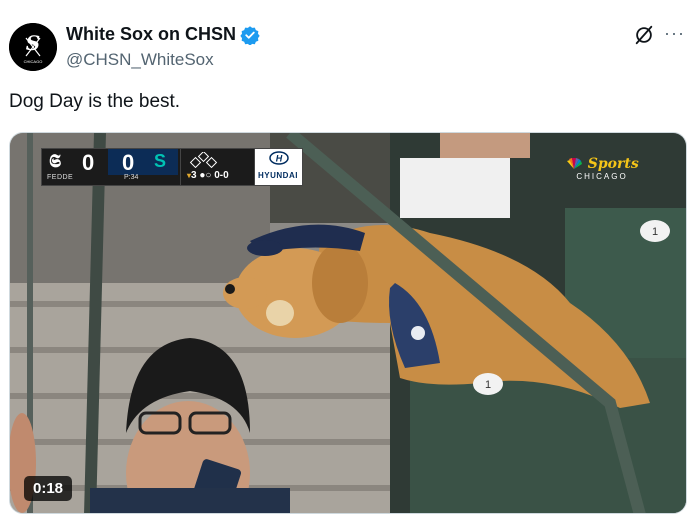  I want to click on svg-text: S, so click(33, 43).